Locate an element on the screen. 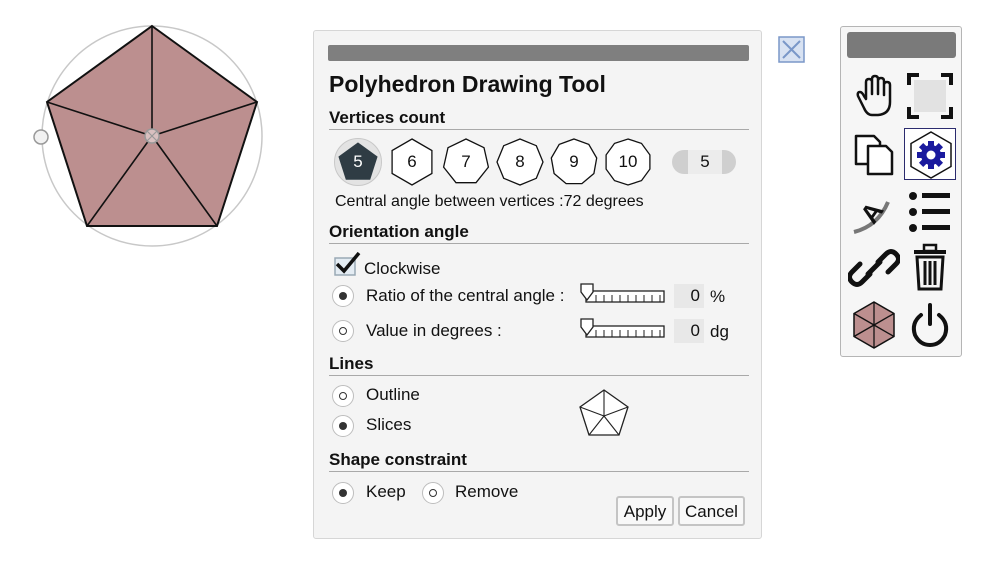 This screenshot has width=997, height=561. vertex-option-6: 6 is located at coordinates (412, 162).